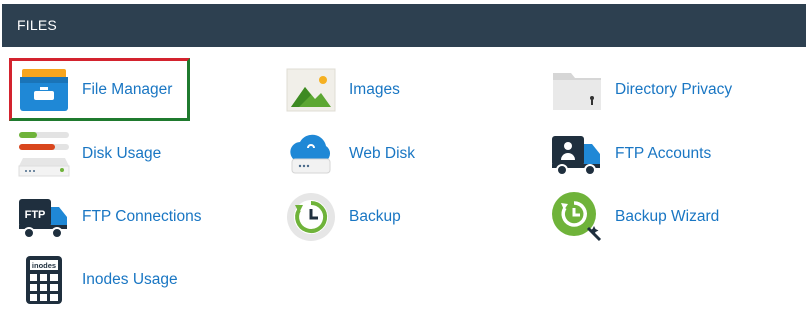  I want to click on backup-wizard-link: Backup Wizard, so click(634, 217).